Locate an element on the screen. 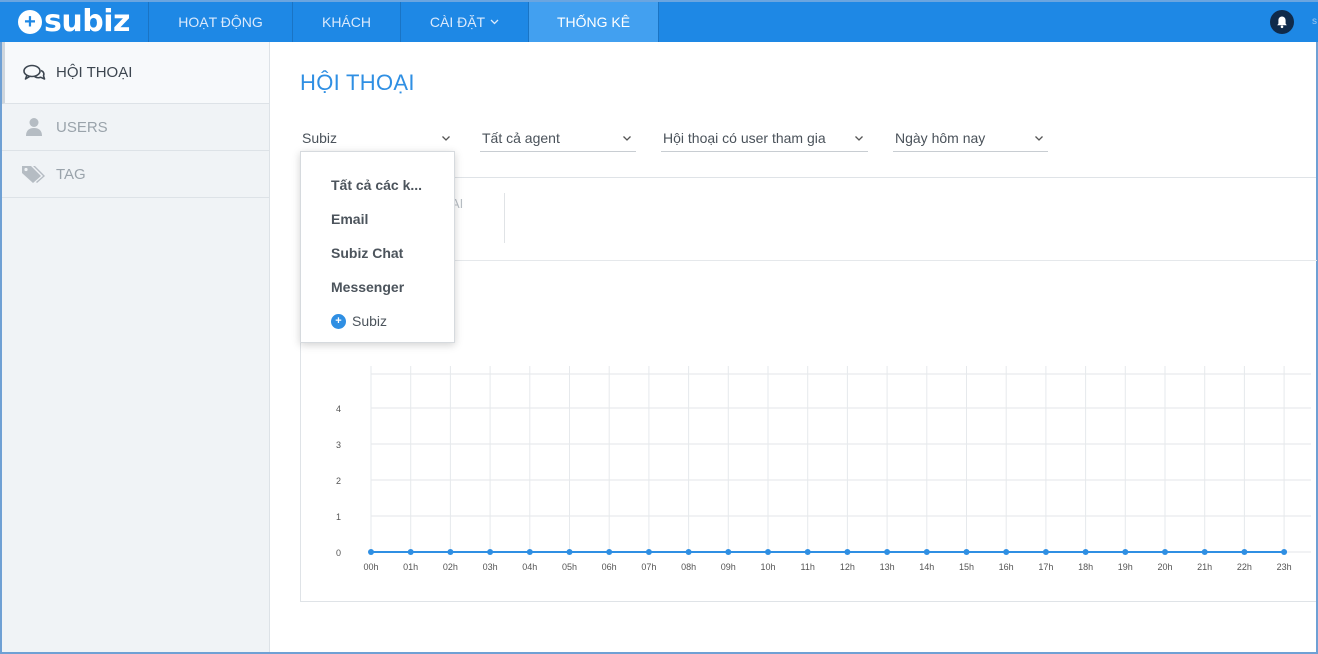  nav-item-customers: KHÁCH is located at coordinates (347, 22).